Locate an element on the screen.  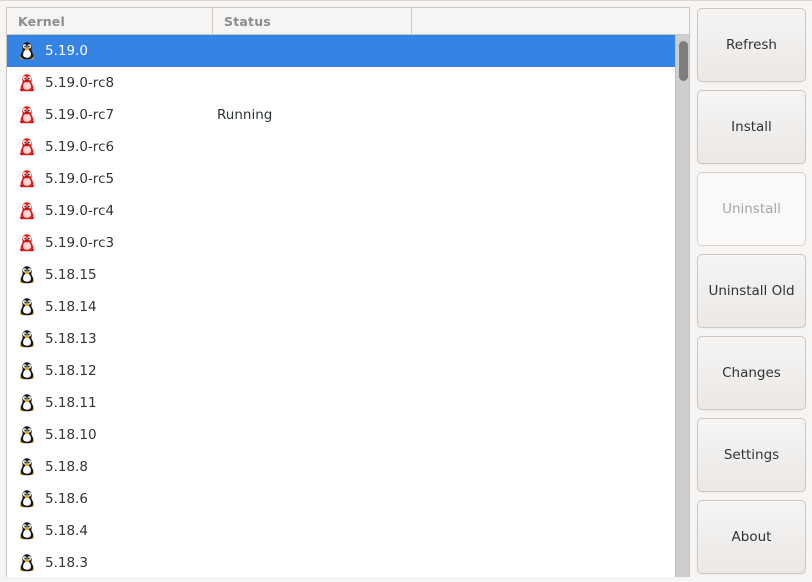
uninstall-button-label: Uninstall is located at coordinates (751, 209).